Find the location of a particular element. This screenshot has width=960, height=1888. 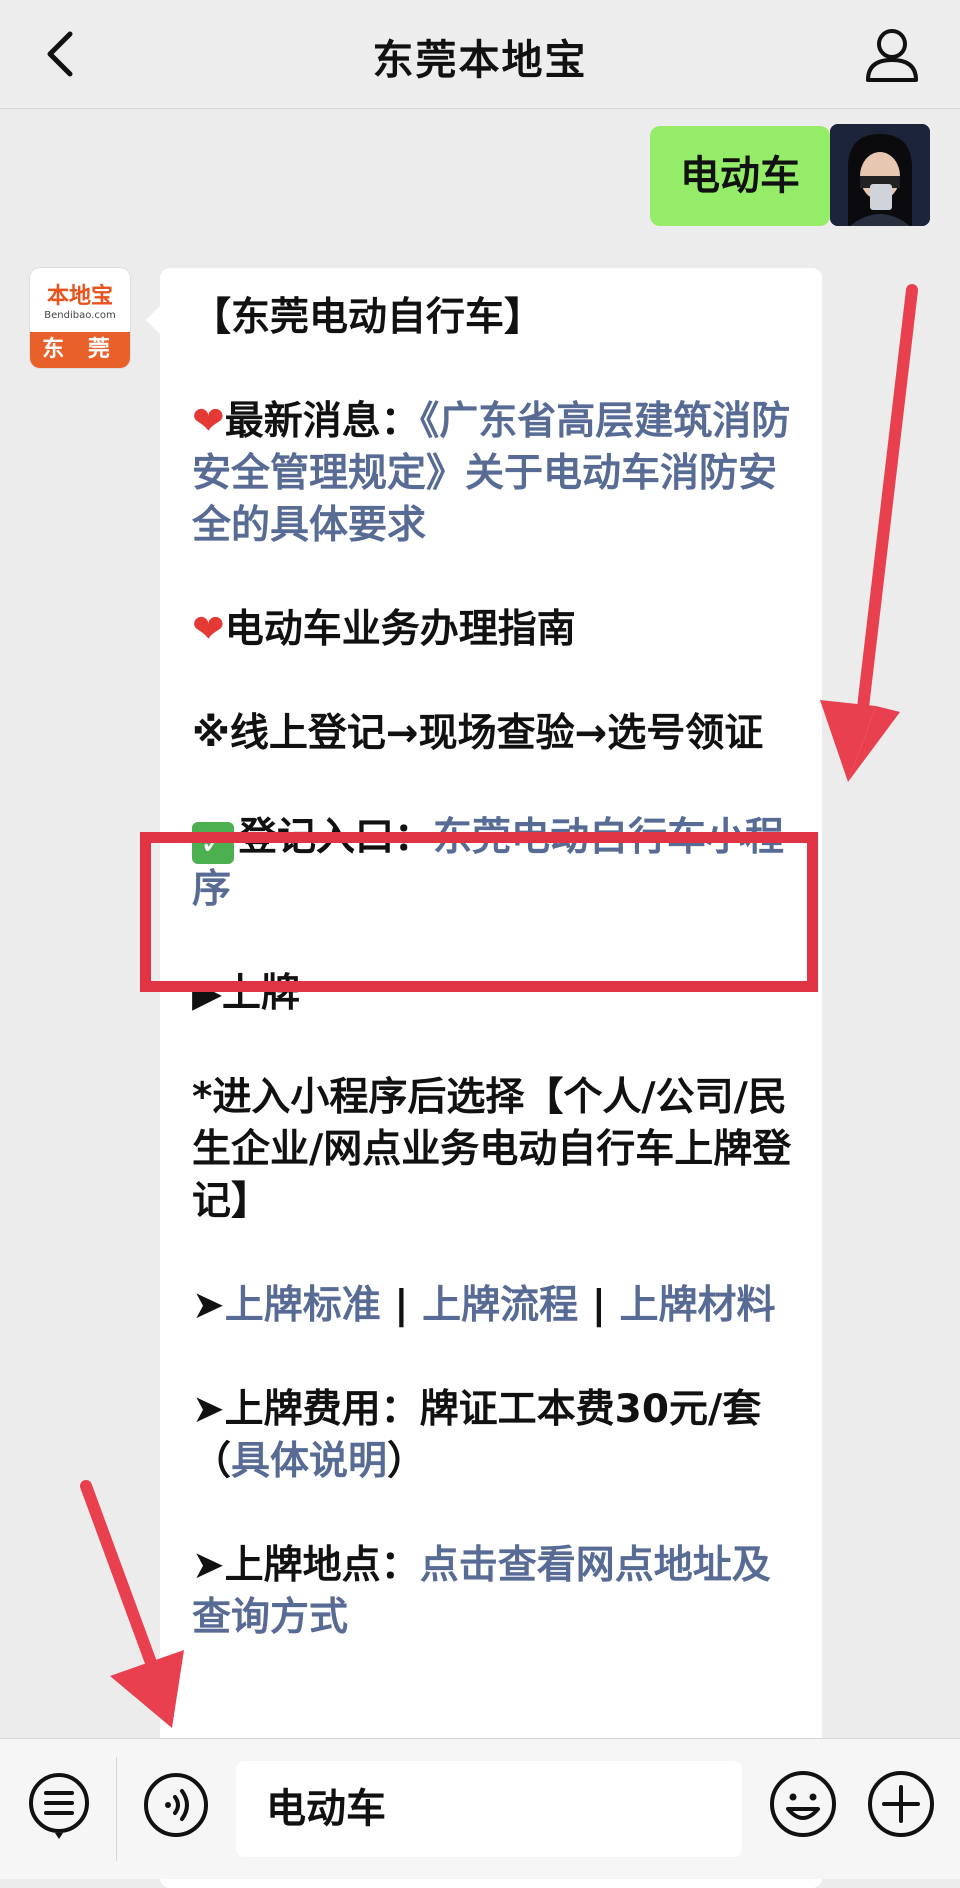

plus-icon is located at coordinates (901, 1804).